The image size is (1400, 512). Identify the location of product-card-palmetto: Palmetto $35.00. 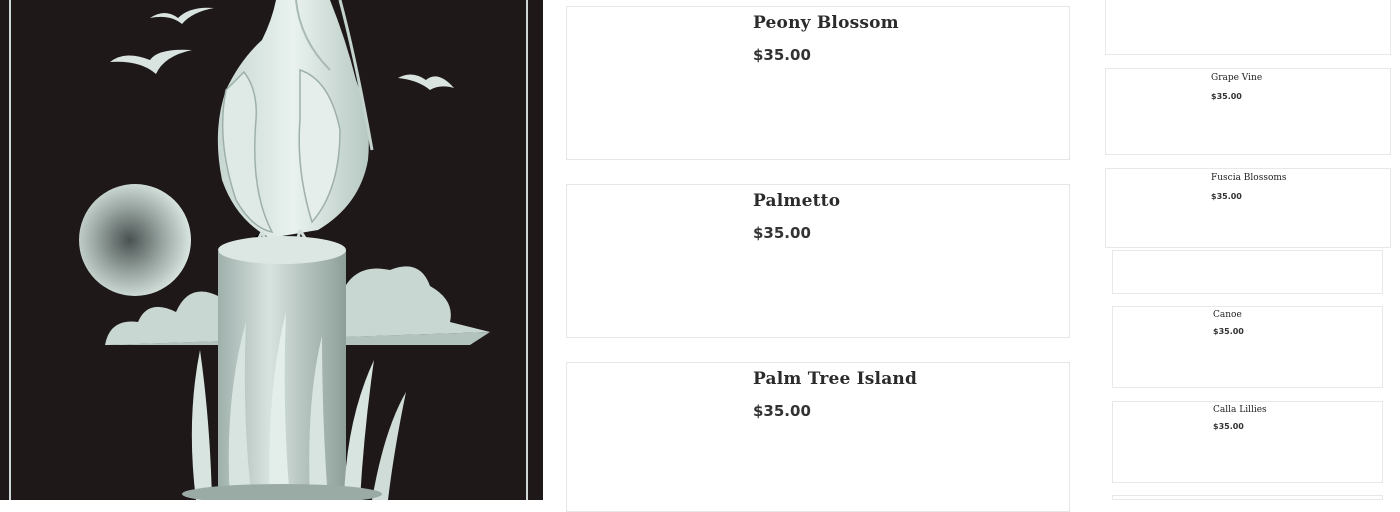
(818, 261).